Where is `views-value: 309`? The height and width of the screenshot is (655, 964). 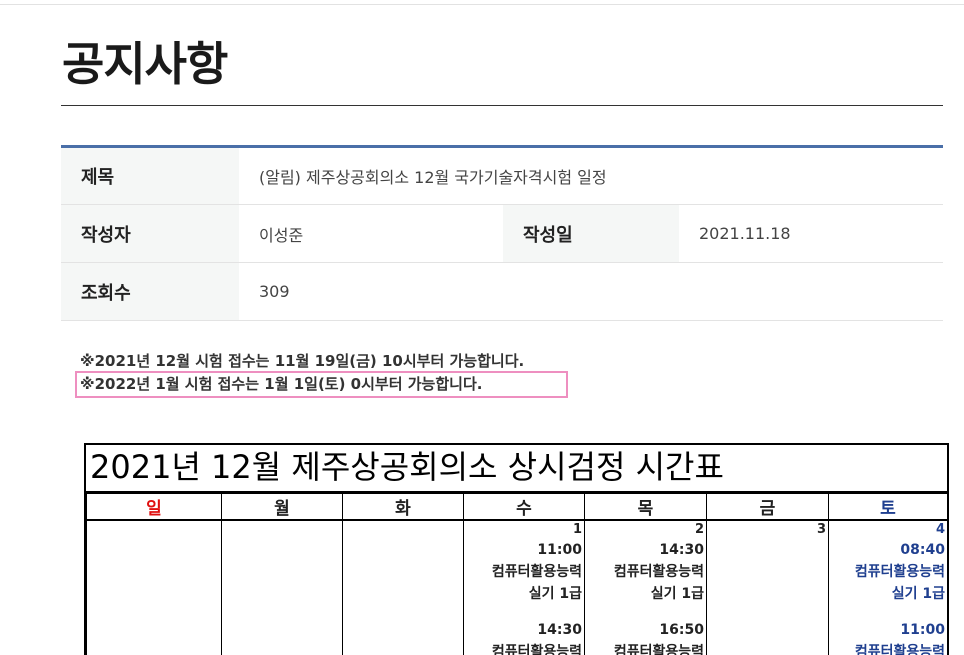
views-value: 309 is located at coordinates (591, 291).